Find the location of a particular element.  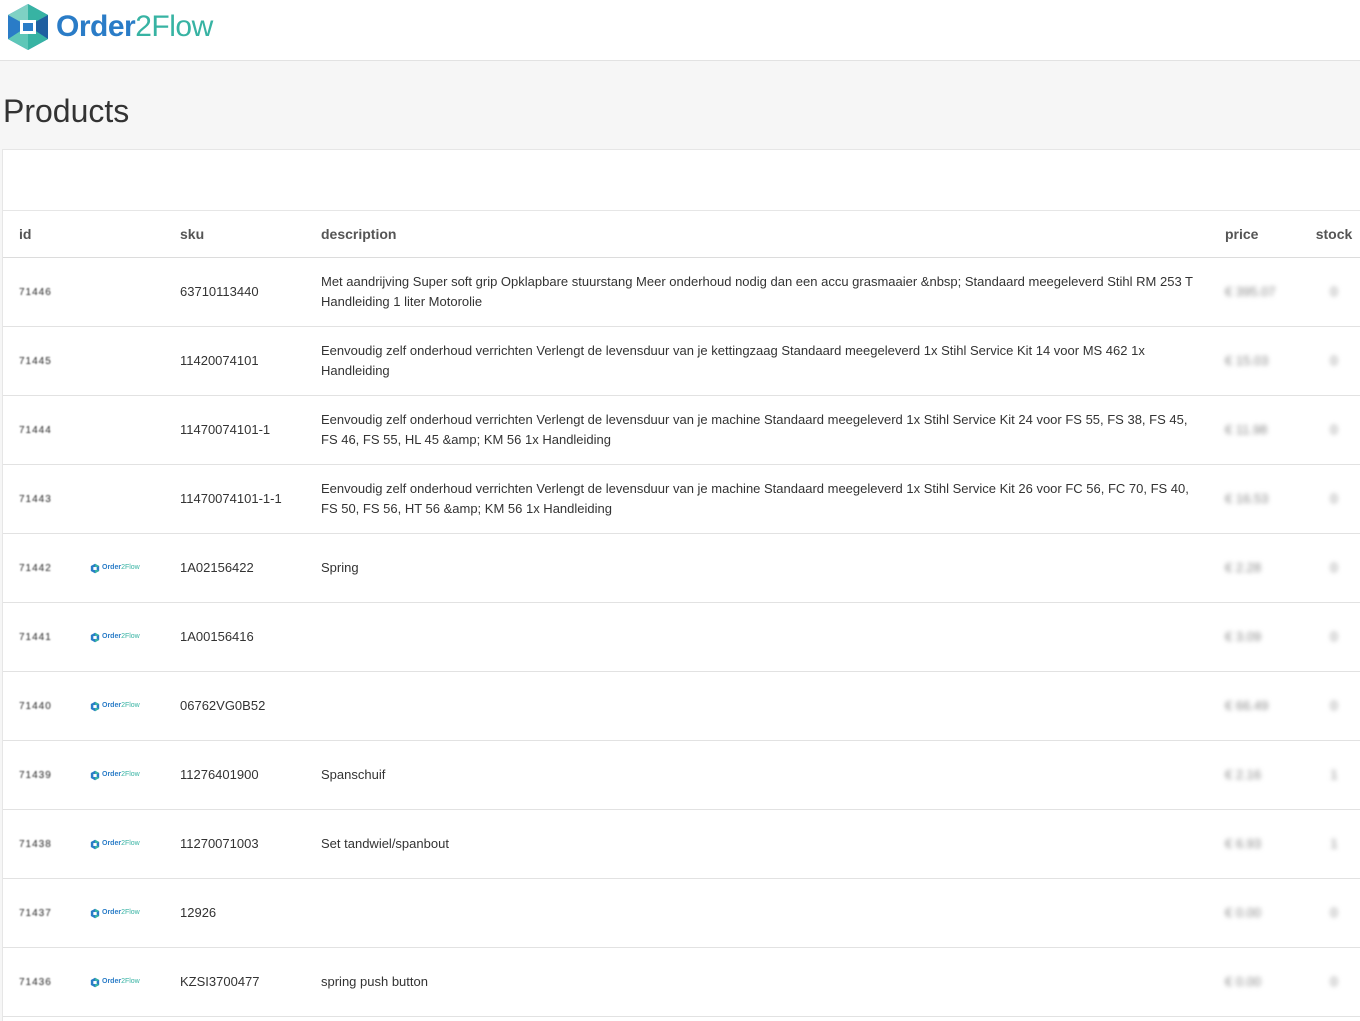

cell-price: € 3.09 is located at coordinates (1266, 637).